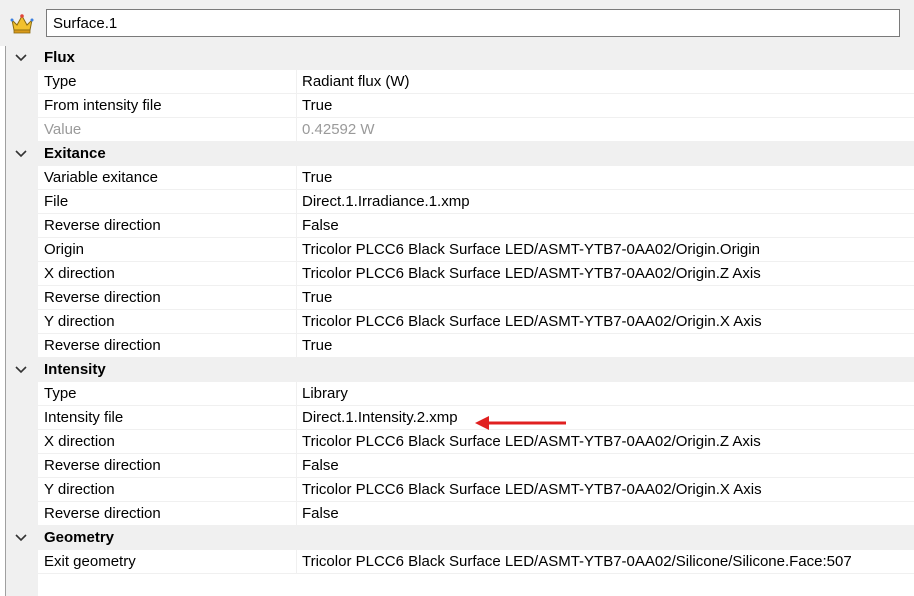 The image size is (914, 596). Describe the element at coordinates (101, 177) in the screenshot. I see `property-name: Variable exitance` at that location.